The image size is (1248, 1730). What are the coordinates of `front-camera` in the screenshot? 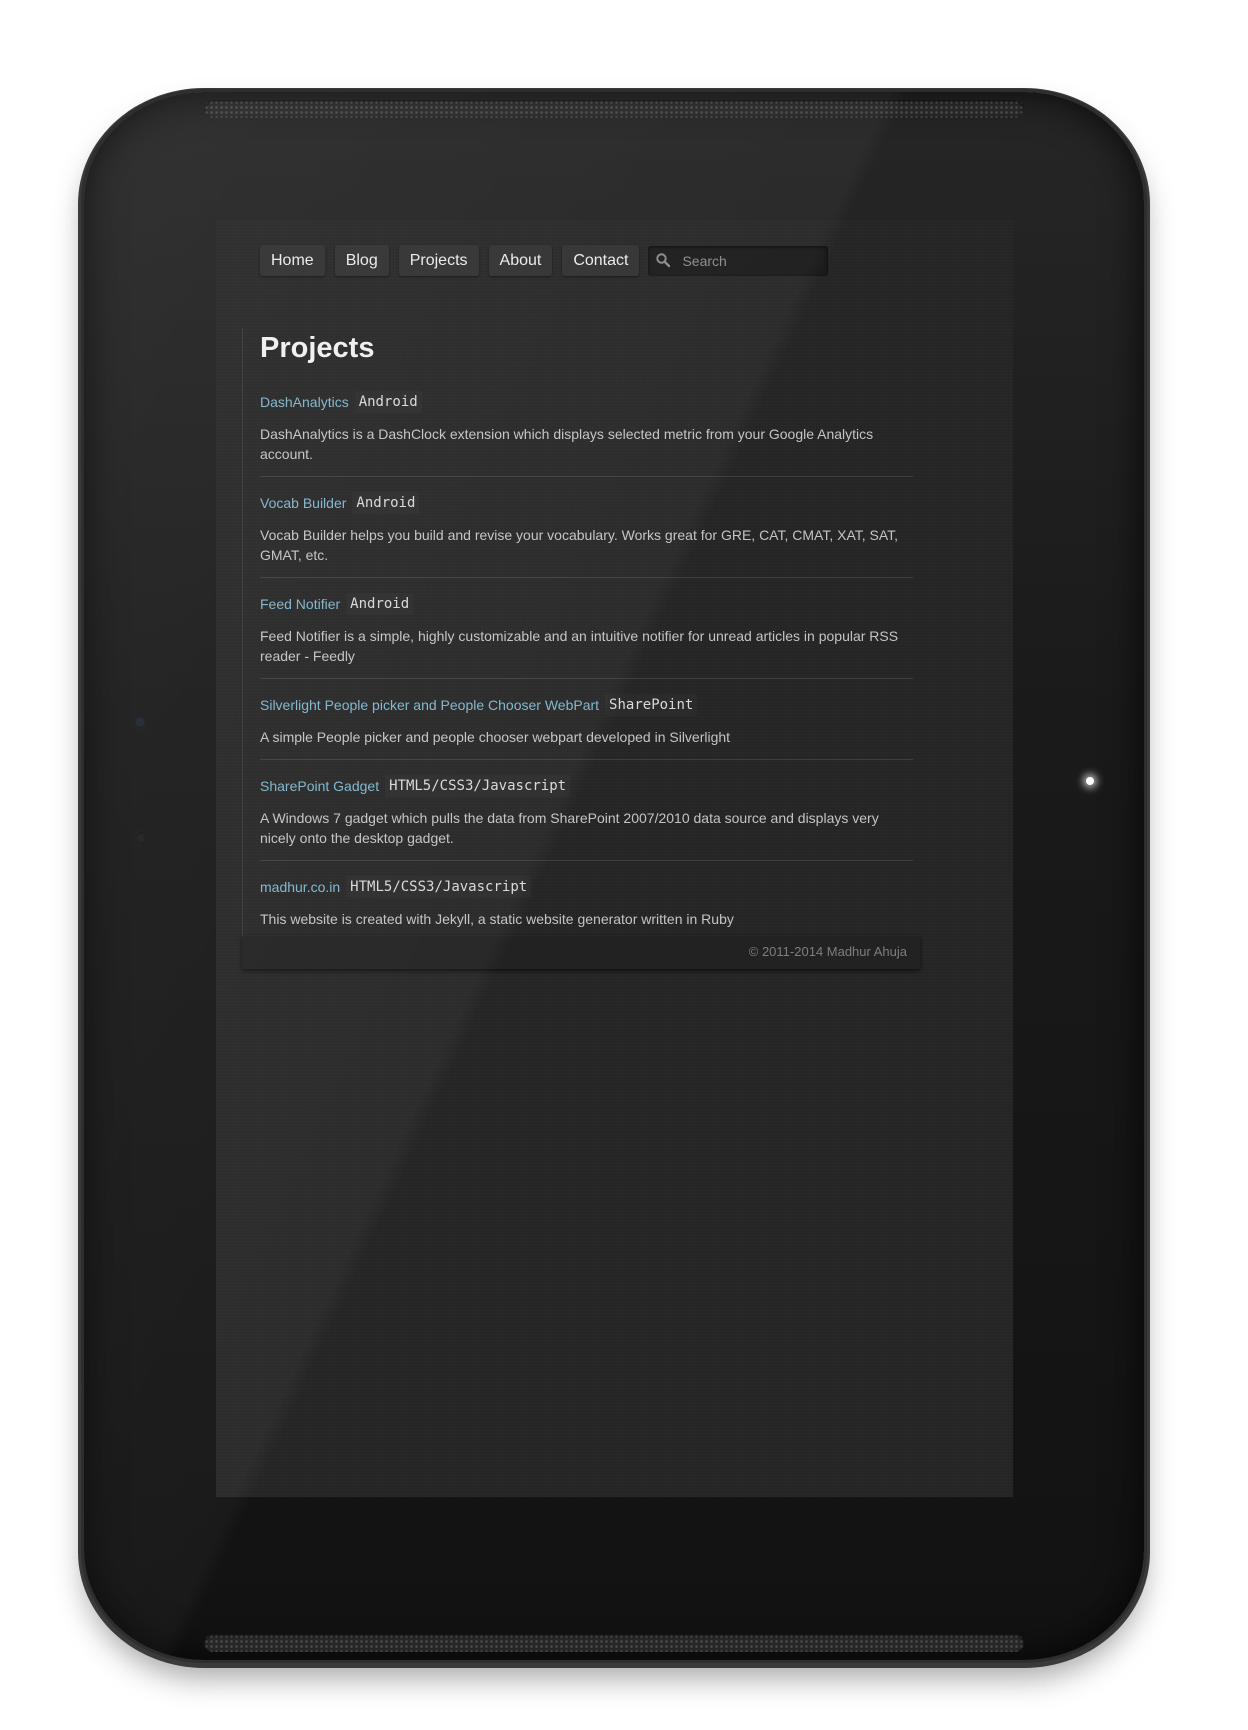 It's located at (140, 722).